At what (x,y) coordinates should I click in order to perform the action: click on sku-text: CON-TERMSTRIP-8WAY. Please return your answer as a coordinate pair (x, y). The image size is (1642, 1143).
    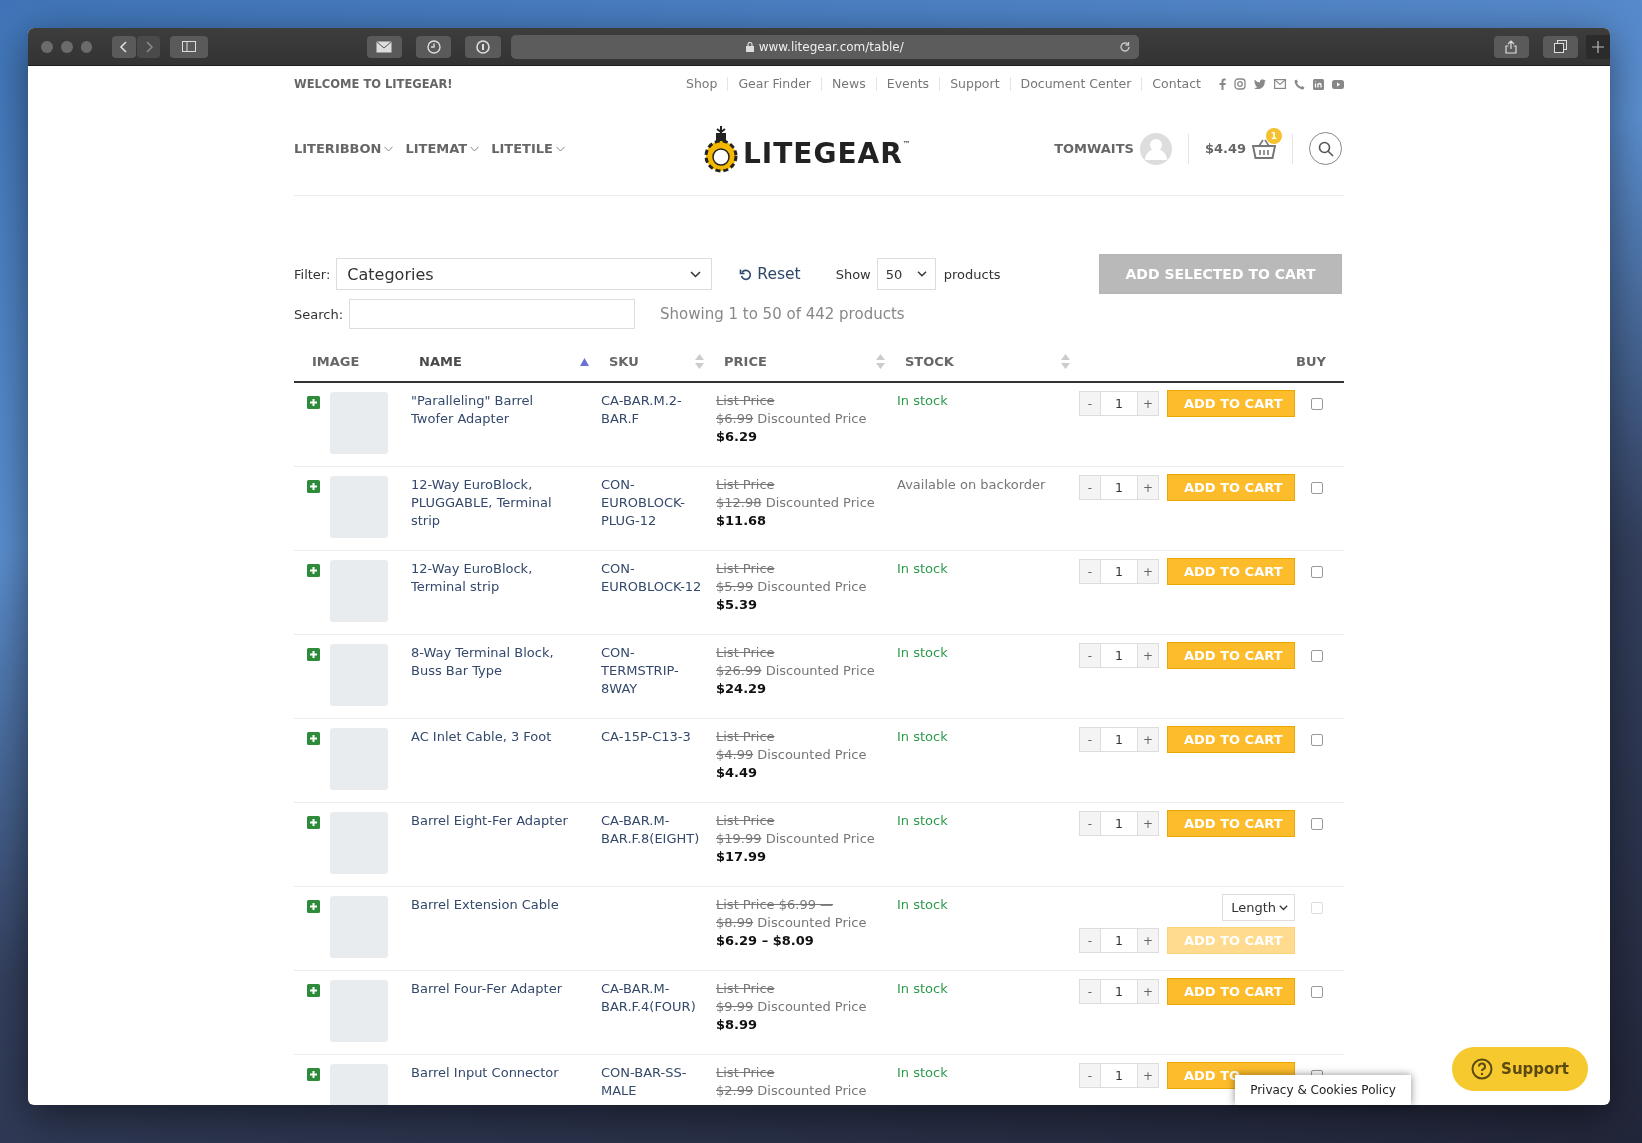
    Looking at the image, I should click on (640, 671).